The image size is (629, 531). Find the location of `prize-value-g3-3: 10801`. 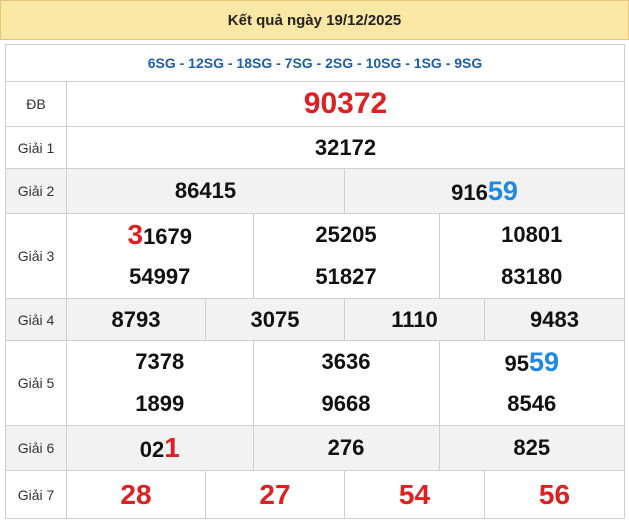

prize-value-g3-3: 10801 is located at coordinates (532, 234).